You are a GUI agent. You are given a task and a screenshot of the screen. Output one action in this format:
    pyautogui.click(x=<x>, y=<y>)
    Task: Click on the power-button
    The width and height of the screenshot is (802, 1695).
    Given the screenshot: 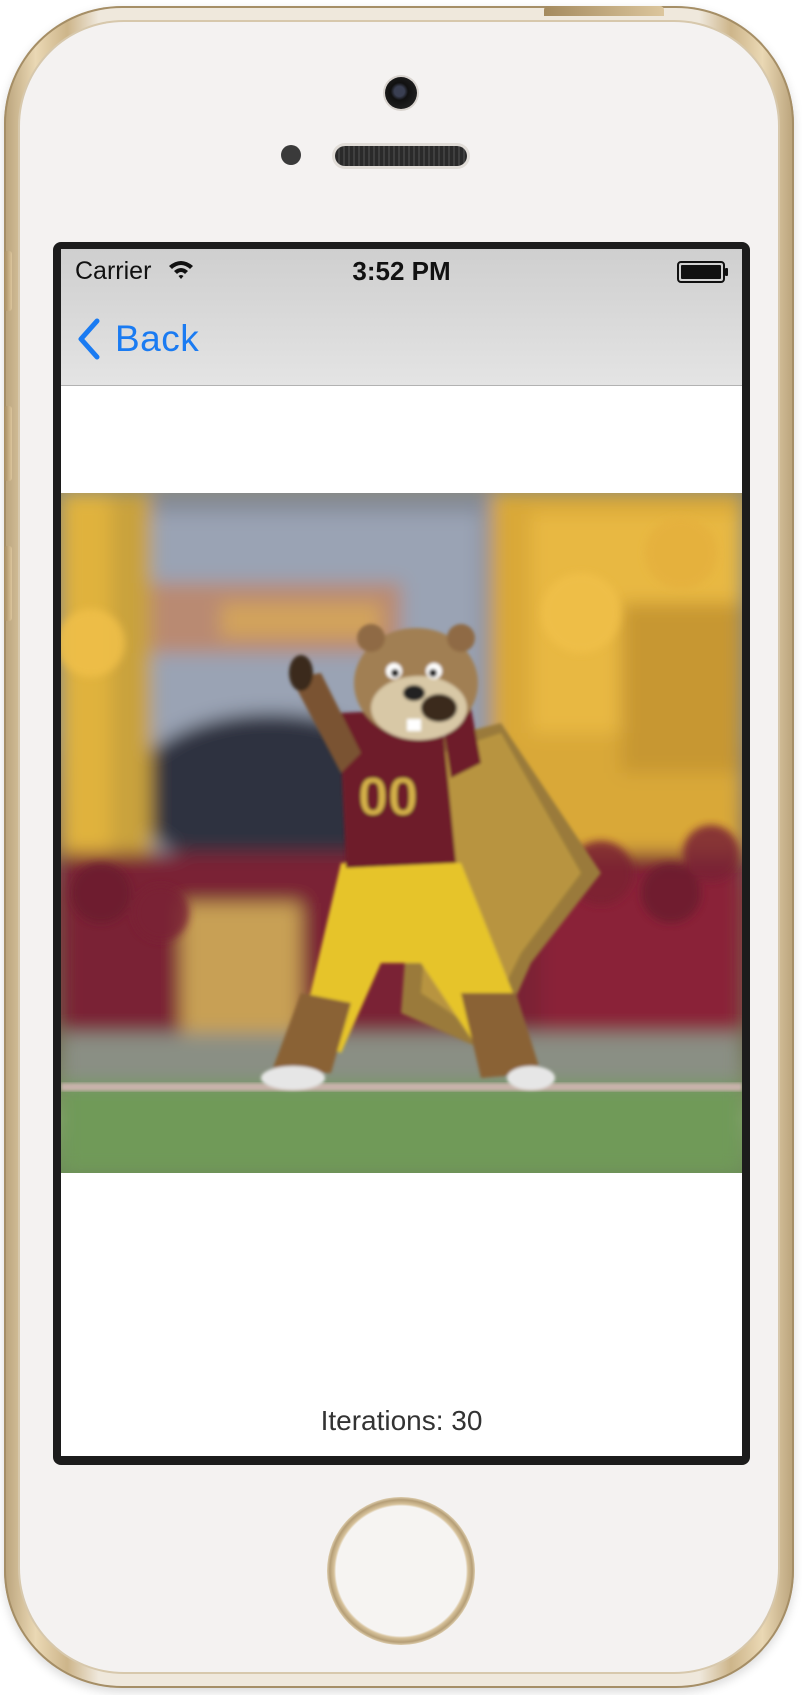 What is the action you would take?
    pyautogui.click(x=604, y=11)
    